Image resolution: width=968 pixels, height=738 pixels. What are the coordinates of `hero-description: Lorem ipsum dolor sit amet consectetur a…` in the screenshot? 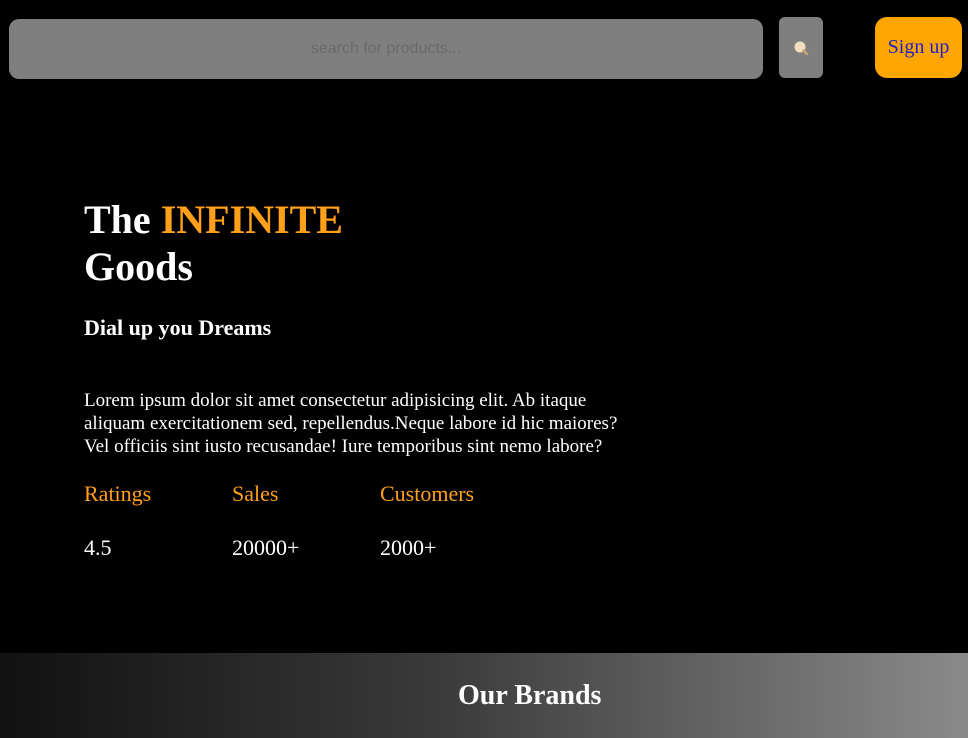 It's located at (351, 423).